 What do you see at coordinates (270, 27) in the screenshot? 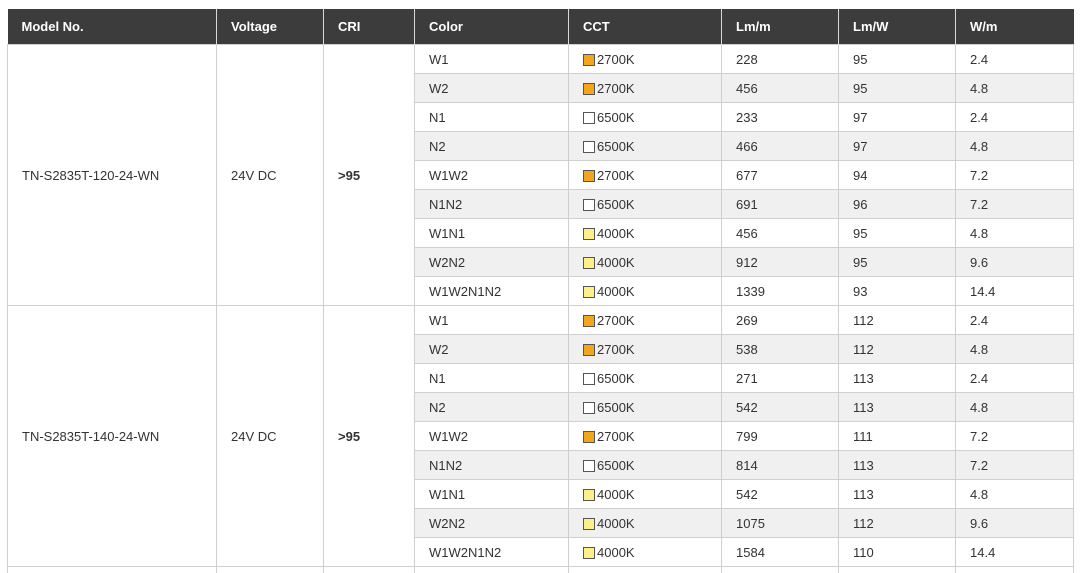
I see `header-voltage: Voltage` at bounding box center [270, 27].